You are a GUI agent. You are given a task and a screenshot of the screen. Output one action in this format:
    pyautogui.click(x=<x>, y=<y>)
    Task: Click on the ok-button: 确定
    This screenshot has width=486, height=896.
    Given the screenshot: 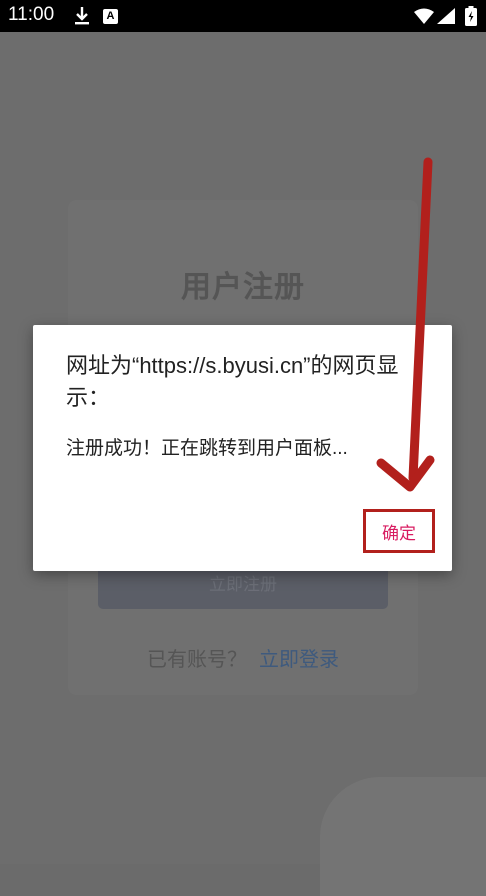 What is the action you would take?
    pyautogui.click(x=399, y=531)
    